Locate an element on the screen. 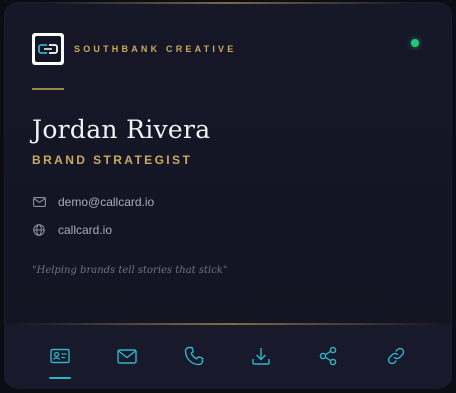 This screenshot has width=456, height=393. job-title: BRAND STRATEGIST is located at coordinates (112, 160).